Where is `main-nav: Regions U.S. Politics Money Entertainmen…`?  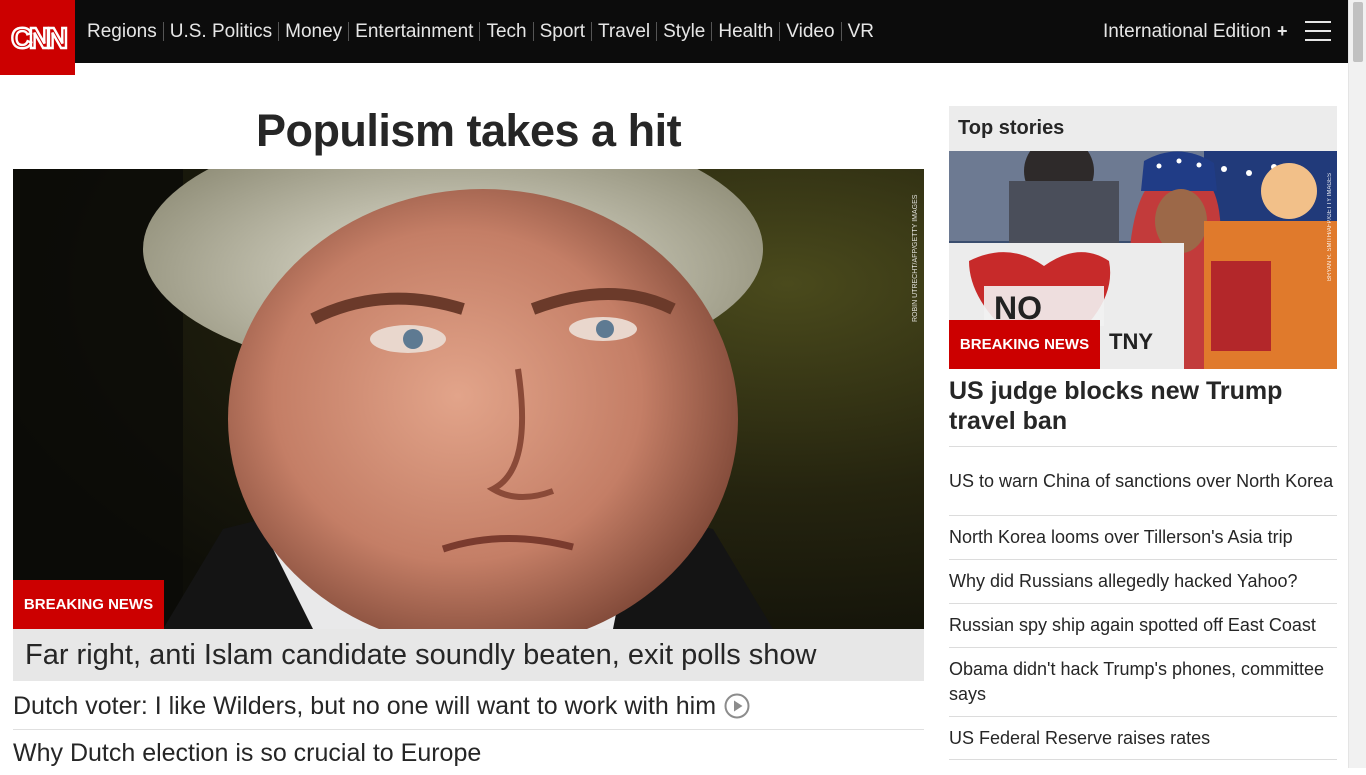
main-nav: Regions U.S. Politics Money Entertainmen… is located at coordinates (480, 31).